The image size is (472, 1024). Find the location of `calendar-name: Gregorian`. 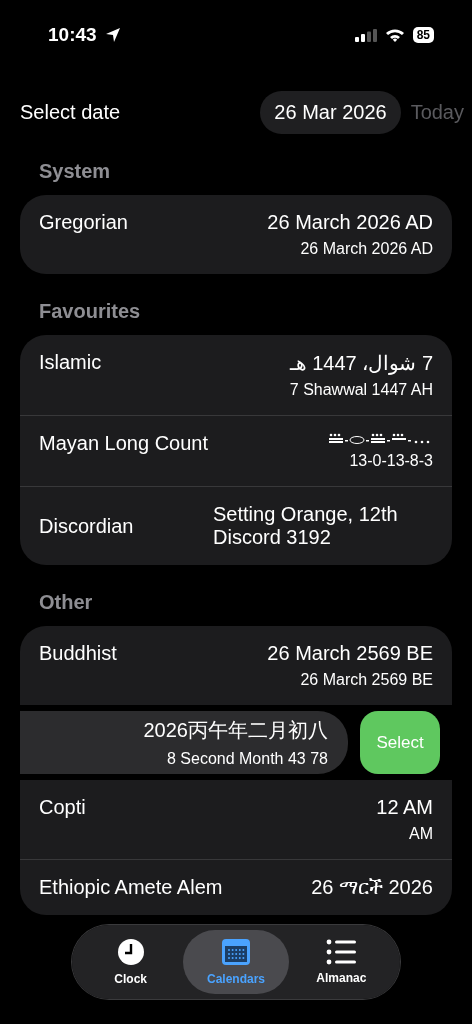

calendar-name: Gregorian is located at coordinates (83, 222).